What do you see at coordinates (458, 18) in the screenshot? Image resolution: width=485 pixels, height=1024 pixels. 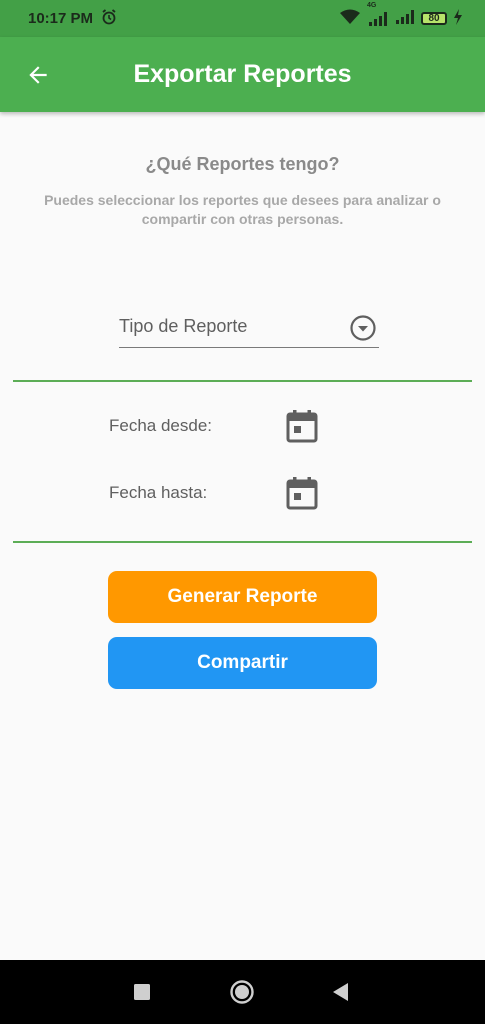 I see `charging-icon` at bounding box center [458, 18].